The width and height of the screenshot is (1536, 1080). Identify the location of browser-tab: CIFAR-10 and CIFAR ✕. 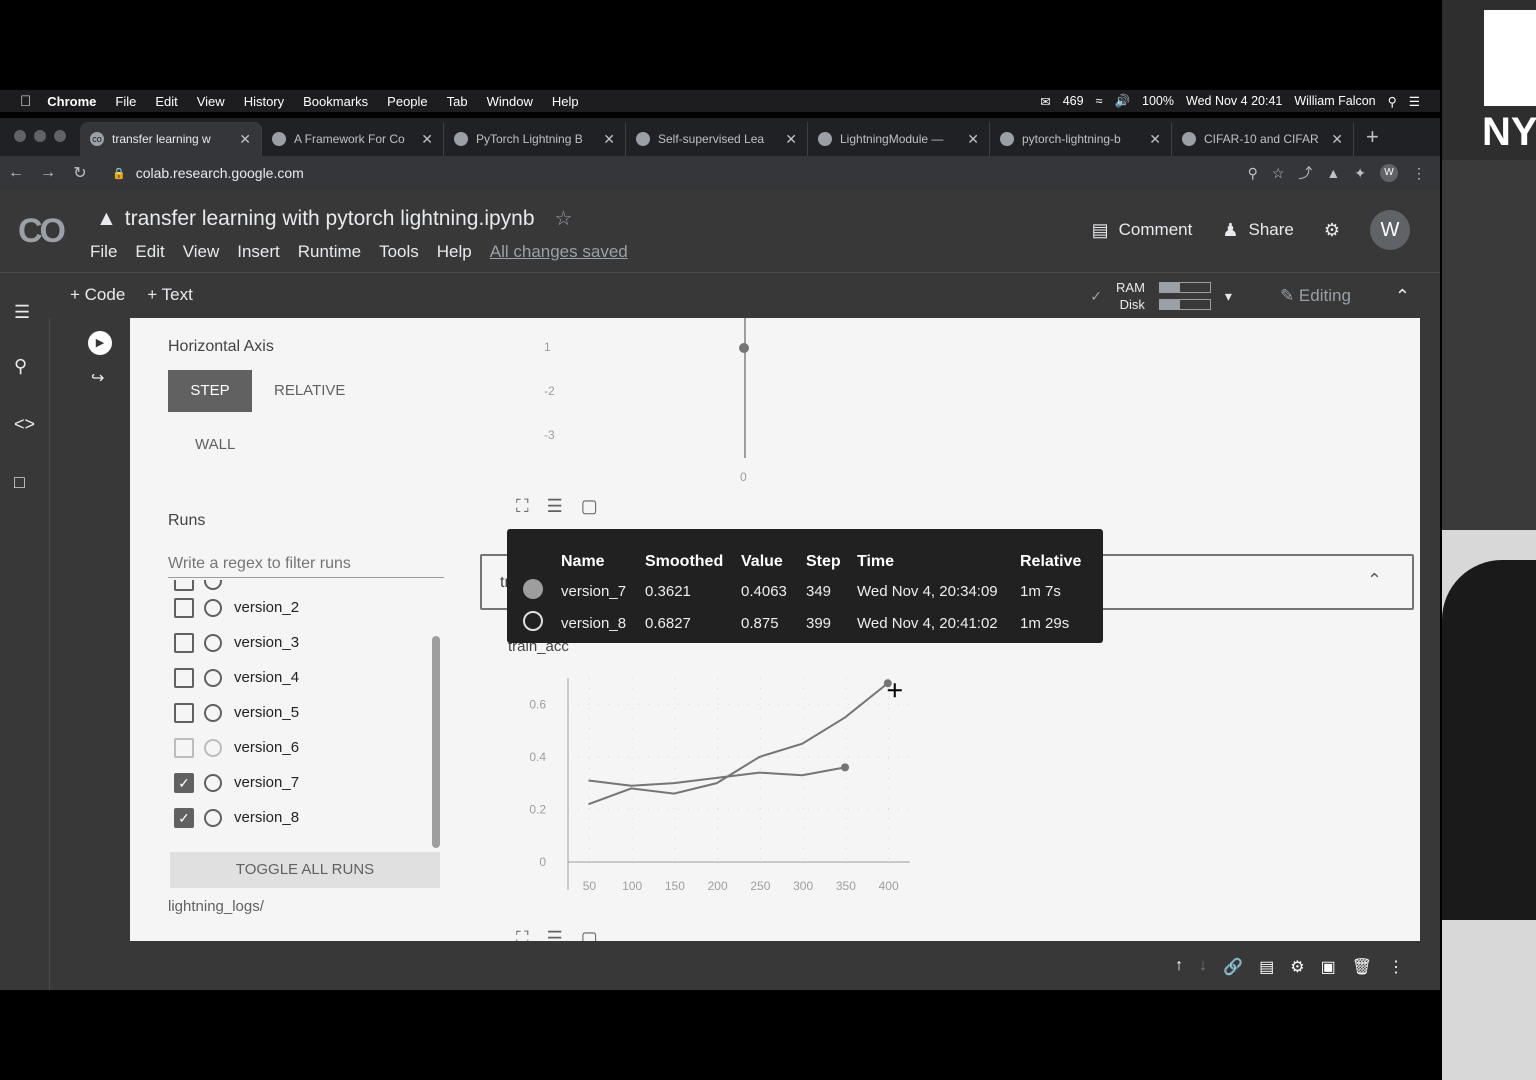
(1263, 139).